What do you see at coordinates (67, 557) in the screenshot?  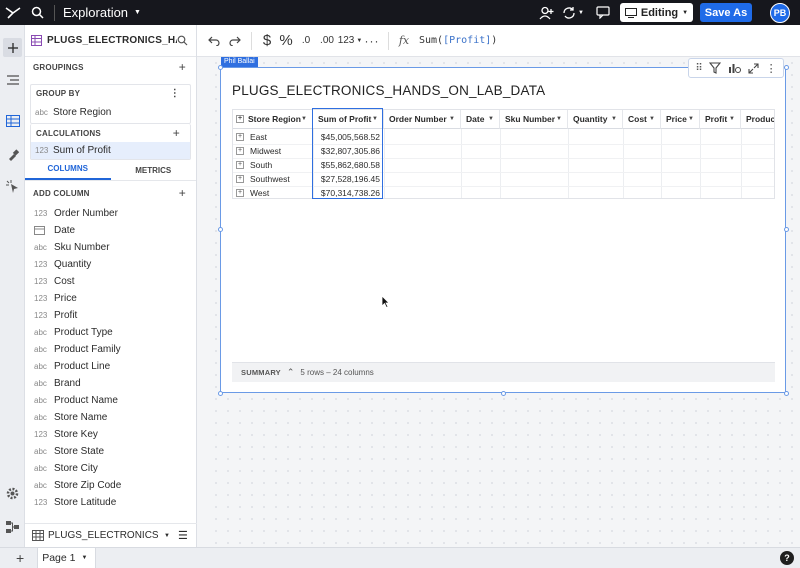 I see `page-tab: Page 1 ▼` at bounding box center [67, 557].